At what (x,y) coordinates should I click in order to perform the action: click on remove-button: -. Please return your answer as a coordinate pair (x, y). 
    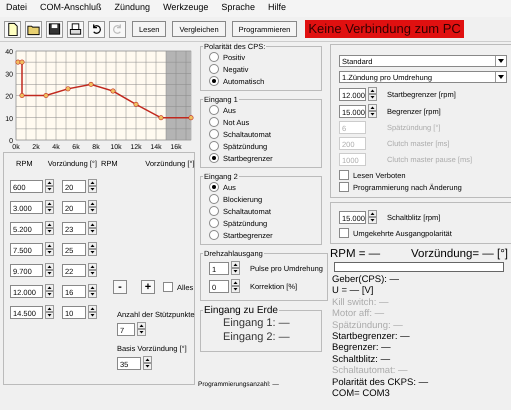
    Looking at the image, I should click on (120, 287).